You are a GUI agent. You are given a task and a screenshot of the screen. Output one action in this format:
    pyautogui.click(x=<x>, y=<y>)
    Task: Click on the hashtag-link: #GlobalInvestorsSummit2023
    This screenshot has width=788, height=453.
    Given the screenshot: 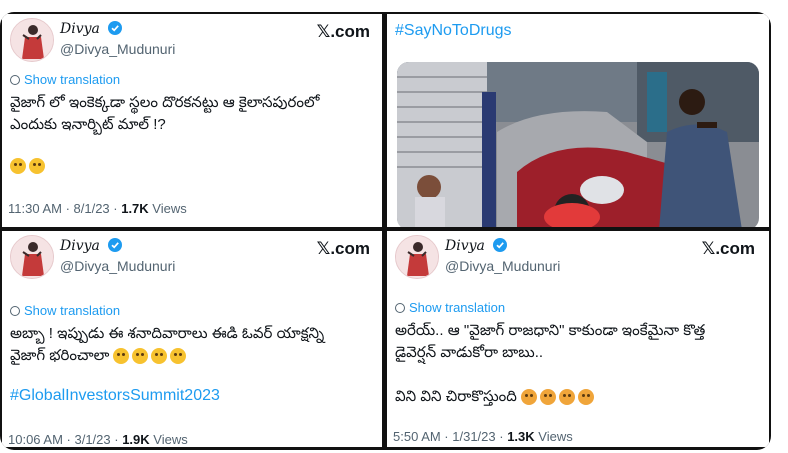 What is the action you would take?
    pyautogui.click(x=115, y=396)
    